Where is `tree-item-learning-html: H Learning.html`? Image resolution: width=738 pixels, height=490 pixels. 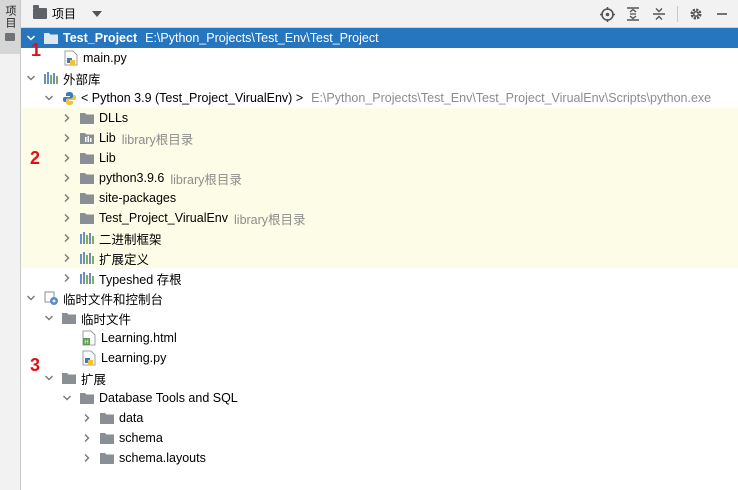 tree-item-learning-html: H Learning.html is located at coordinates (379, 338).